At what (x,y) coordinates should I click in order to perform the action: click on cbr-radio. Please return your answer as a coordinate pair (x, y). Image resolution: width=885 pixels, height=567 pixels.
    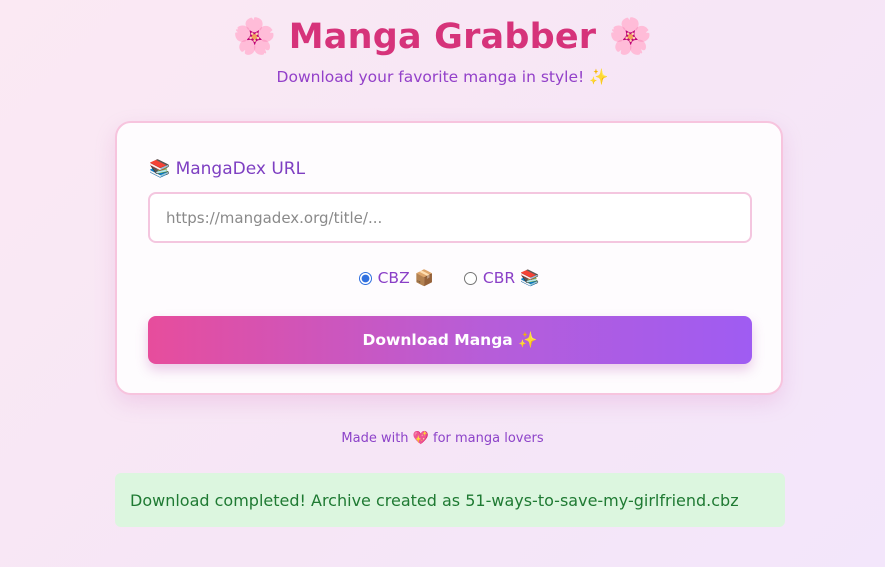
    Looking at the image, I should click on (470, 278).